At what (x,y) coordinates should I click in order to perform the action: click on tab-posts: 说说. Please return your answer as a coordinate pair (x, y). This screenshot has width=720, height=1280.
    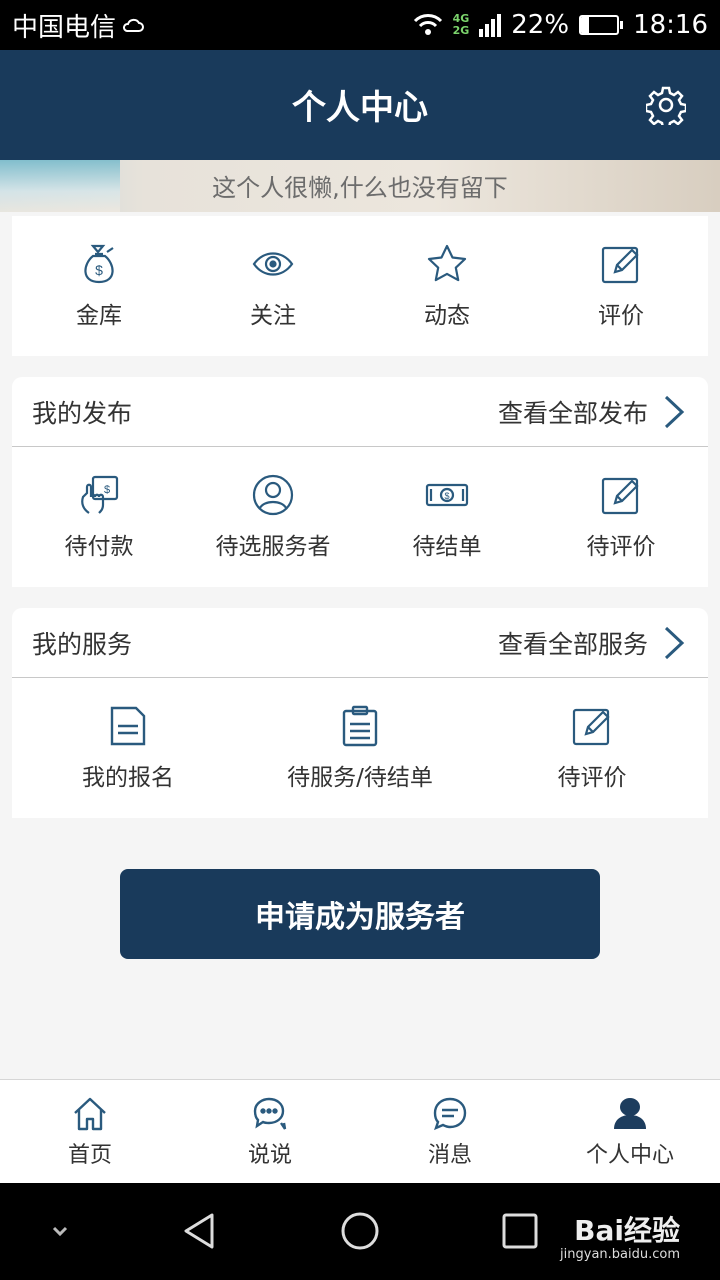
    Looking at the image, I should click on (270, 1131).